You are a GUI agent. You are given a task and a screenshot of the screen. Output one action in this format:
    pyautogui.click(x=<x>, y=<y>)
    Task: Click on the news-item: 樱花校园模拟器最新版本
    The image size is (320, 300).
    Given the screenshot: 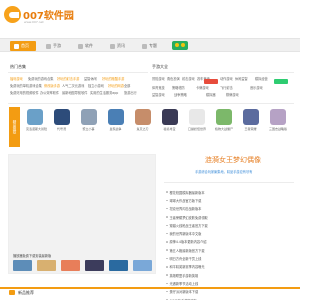 What is the action you would take?
    pyautogui.click(x=230, y=192)
    